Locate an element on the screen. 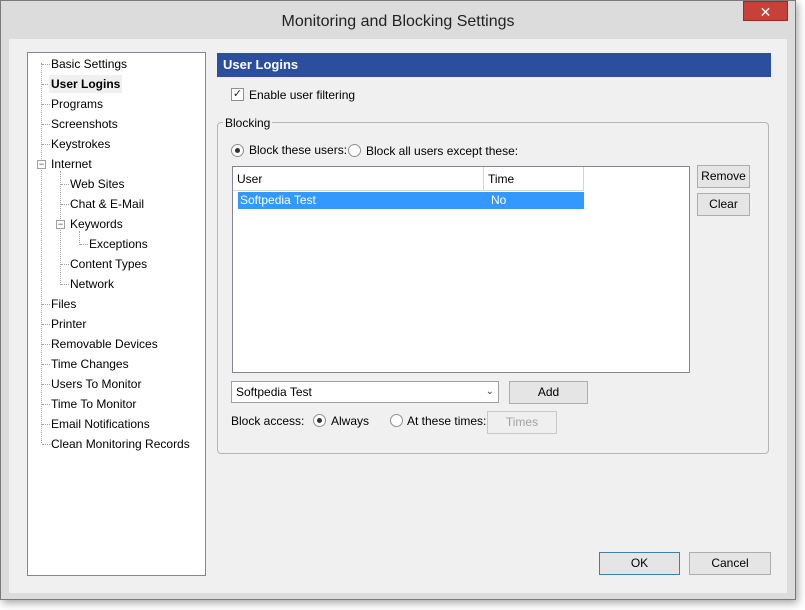 The width and height of the screenshot is (805, 610). close-icon: ✕ is located at coordinates (765, 12).